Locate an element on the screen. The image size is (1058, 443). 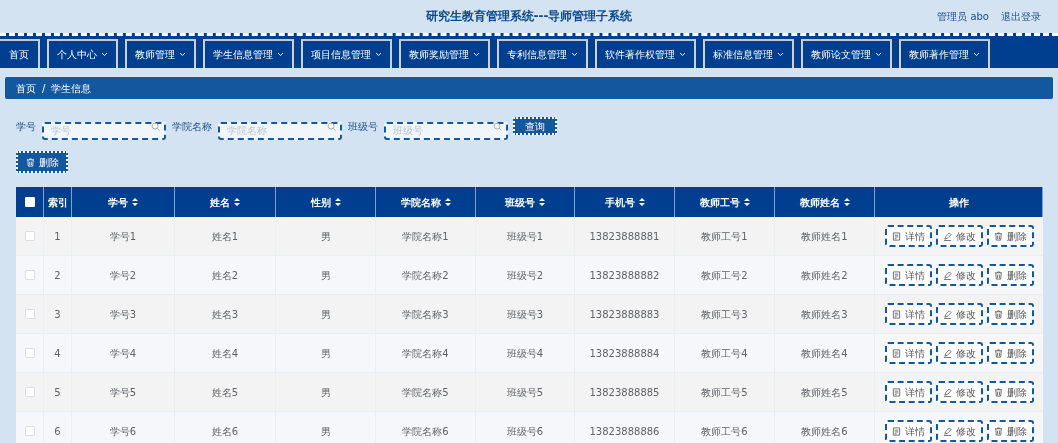
table-cell-text: 班级号6 is located at coordinates (525, 431).